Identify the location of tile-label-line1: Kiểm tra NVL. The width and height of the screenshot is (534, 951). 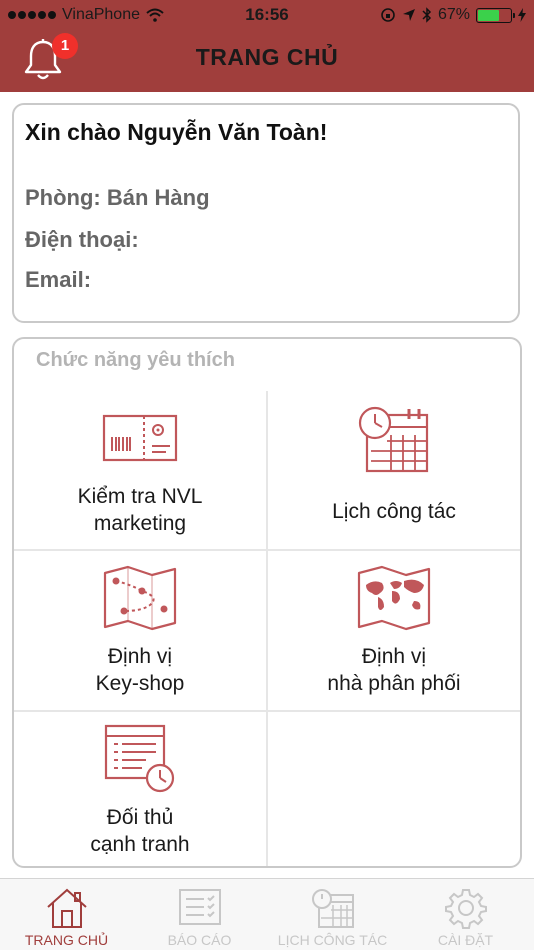
(140, 496).